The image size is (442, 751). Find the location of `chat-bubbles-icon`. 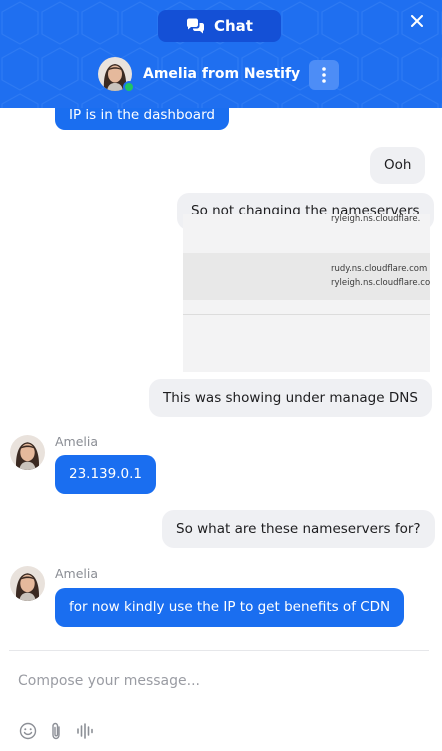

chat-bubbles-icon is located at coordinates (195, 26).